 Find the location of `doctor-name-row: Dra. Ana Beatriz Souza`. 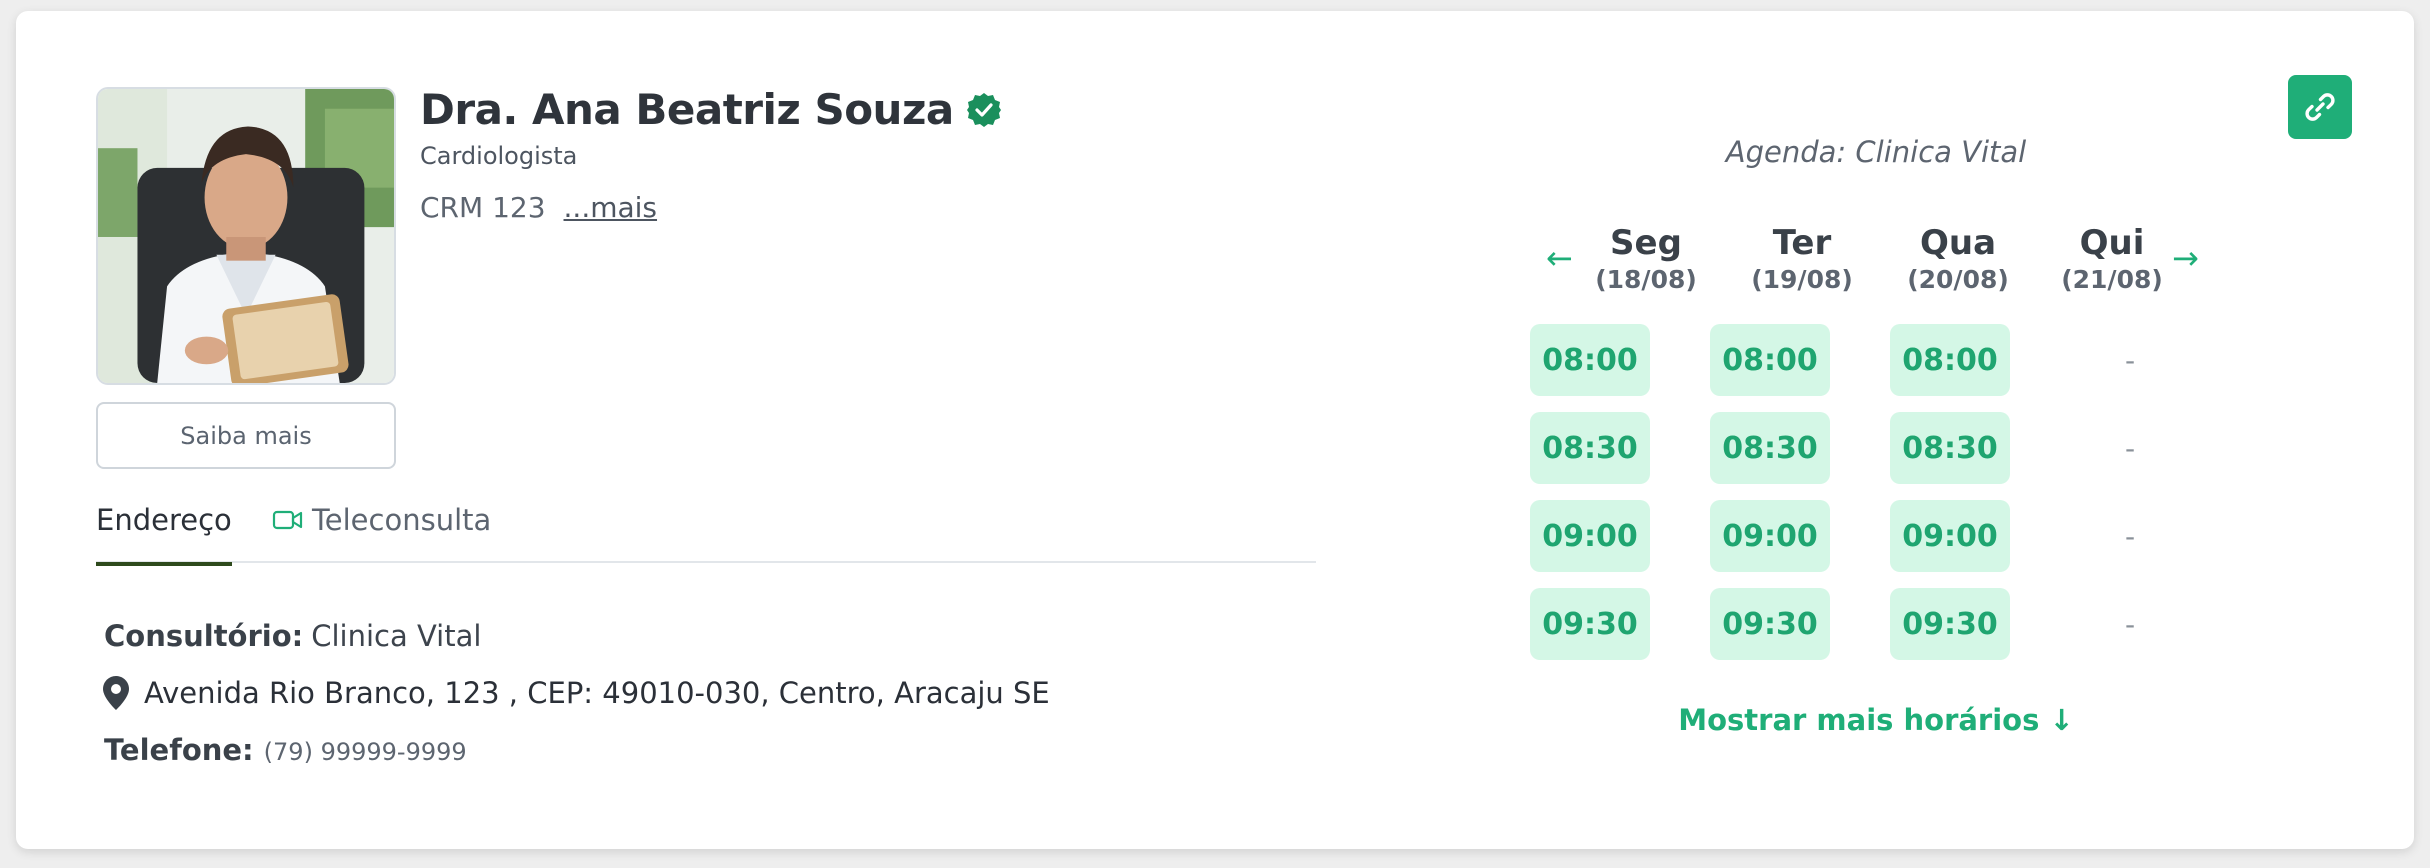

doctor-name-row: Dra. Ana Beatriz Souza is located at coordinates (711, 109).